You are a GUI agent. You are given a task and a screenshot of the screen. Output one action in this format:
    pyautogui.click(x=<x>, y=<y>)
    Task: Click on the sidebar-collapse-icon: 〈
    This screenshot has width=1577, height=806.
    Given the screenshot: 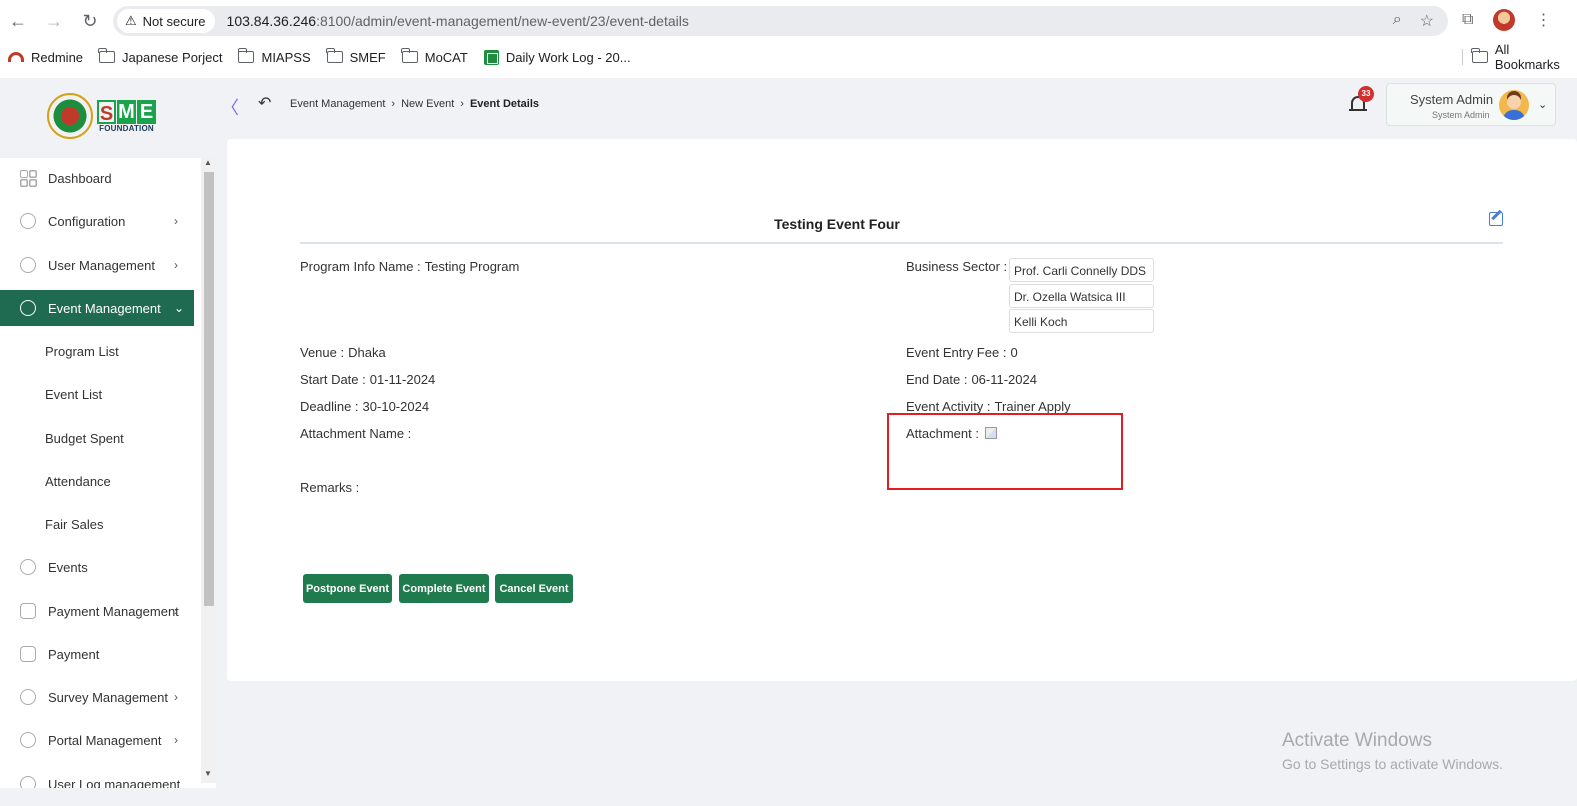 What is the action you would take?
    pyautogui.click(x=230, y=107)
    